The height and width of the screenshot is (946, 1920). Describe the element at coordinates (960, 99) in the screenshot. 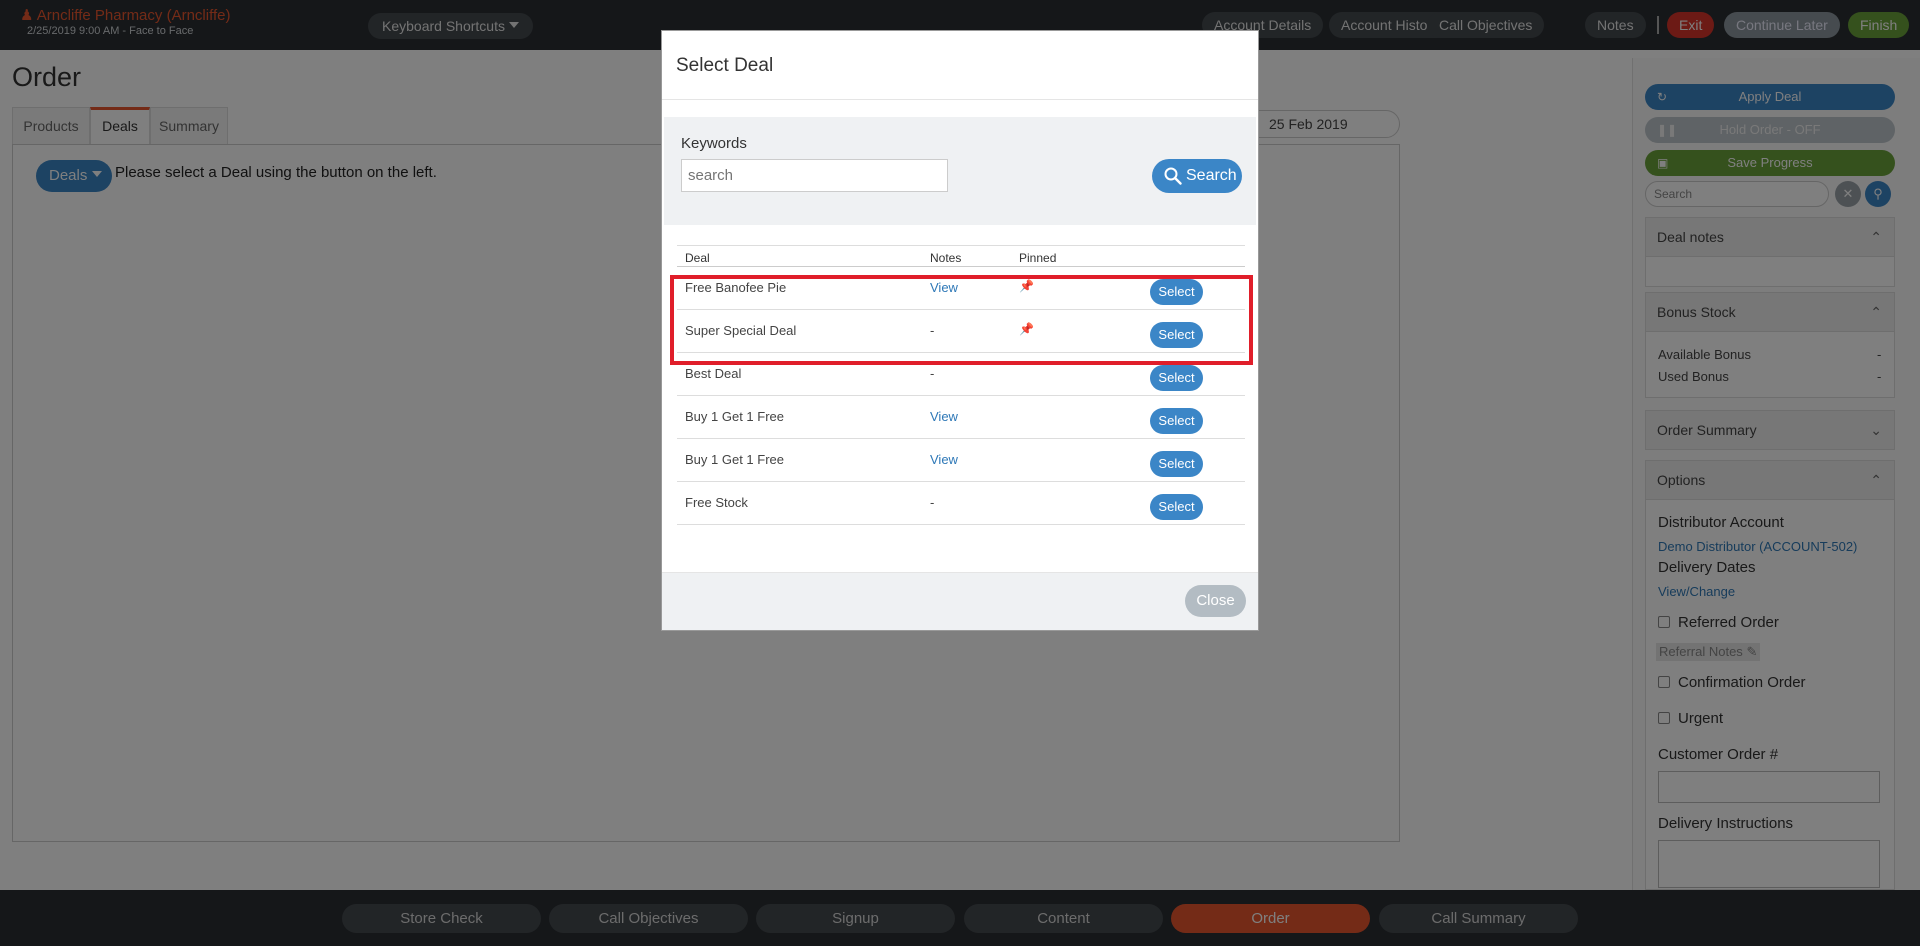

I see `divider` at that location.